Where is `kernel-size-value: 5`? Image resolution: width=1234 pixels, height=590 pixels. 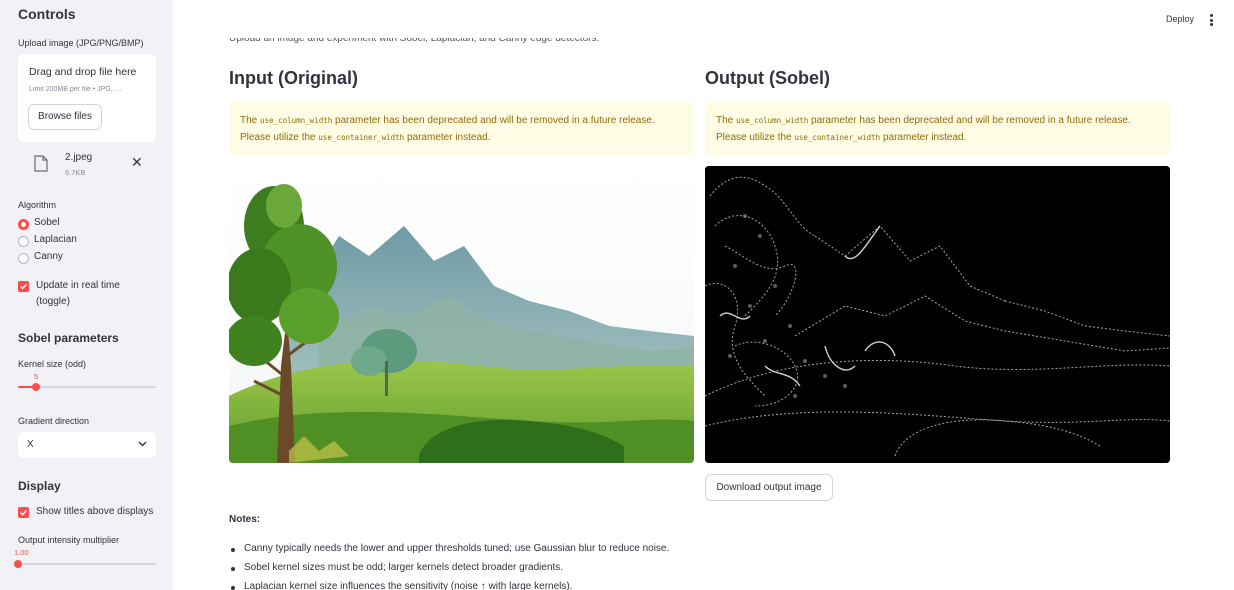
kernel-size-value: 5 is located at coordinates (36, 376).